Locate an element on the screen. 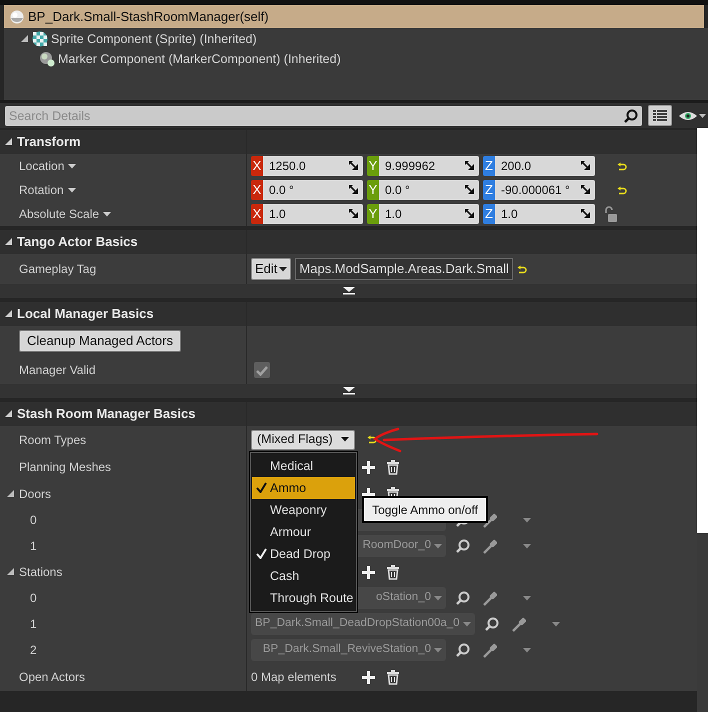  tooltip: Toggle Ammo on/off is located at coordinates (425, 509).